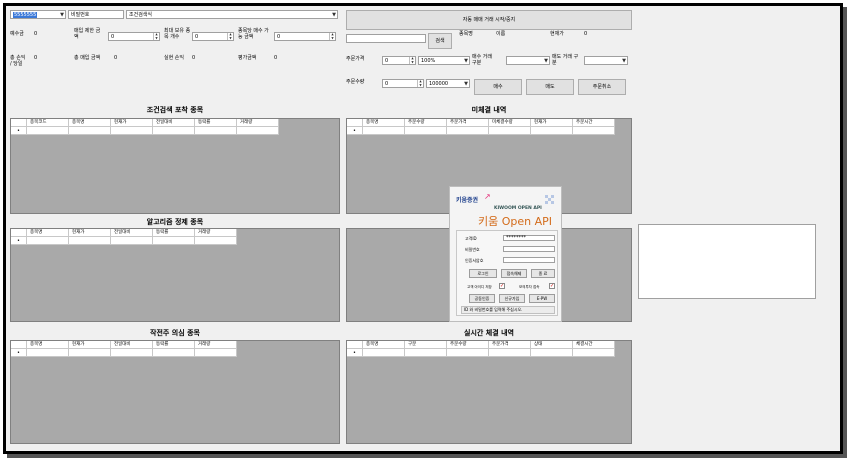 This screenshot has width=852, height=472. What do you see at coordinates (529, 260) in the screenshot?
I see `cert-pw-input` at bounding box center [529, 260].